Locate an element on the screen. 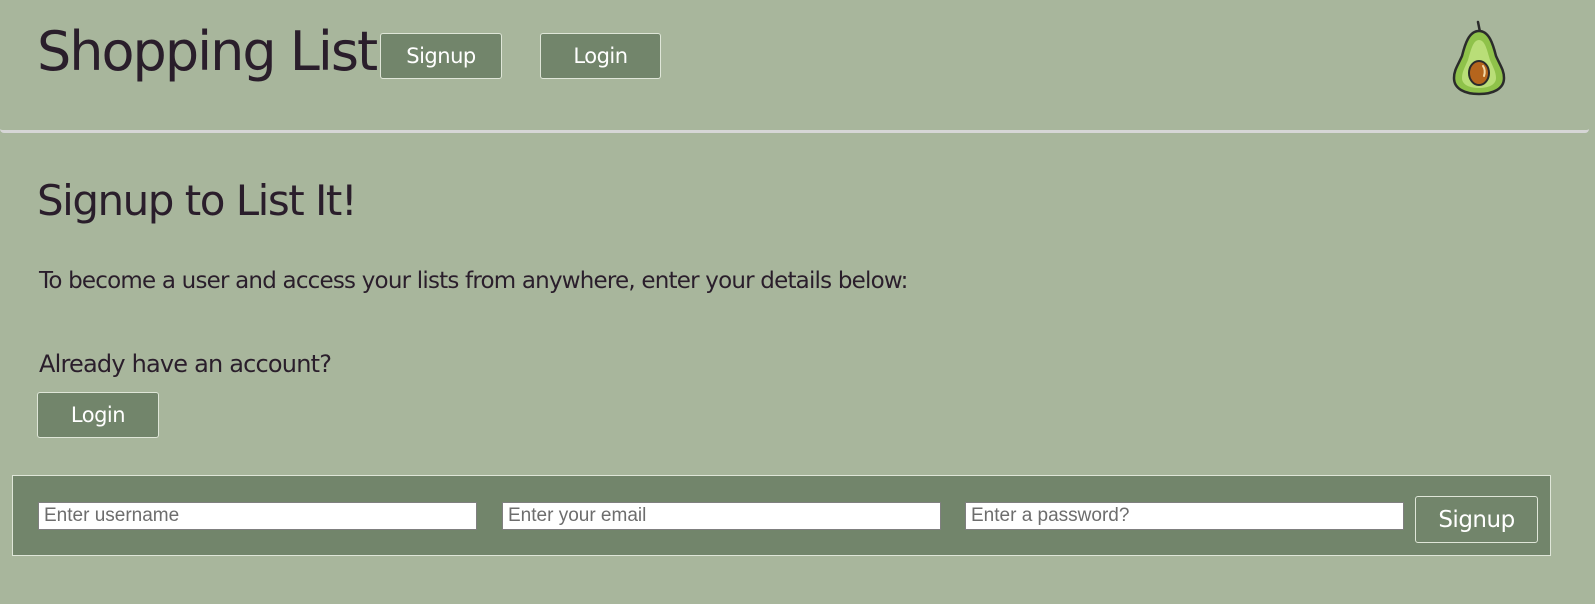 The image size is (1595, 604). avocado-svg is located at coordinates (1479, 58).